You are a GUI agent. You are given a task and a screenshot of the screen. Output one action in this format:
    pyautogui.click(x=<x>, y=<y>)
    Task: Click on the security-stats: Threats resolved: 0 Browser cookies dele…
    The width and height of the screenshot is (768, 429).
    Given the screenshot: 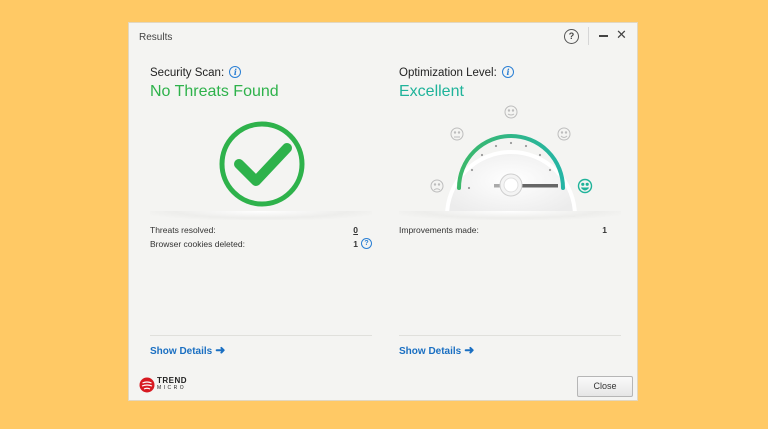 What is the action you would take?
    pyautogui.click(x=261, y=239)
    